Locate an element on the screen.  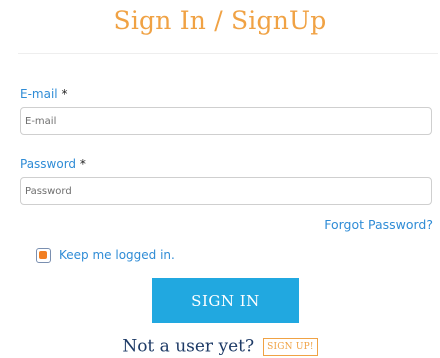
keep-logged-in-checkbox is located at coordinates (43, 255).